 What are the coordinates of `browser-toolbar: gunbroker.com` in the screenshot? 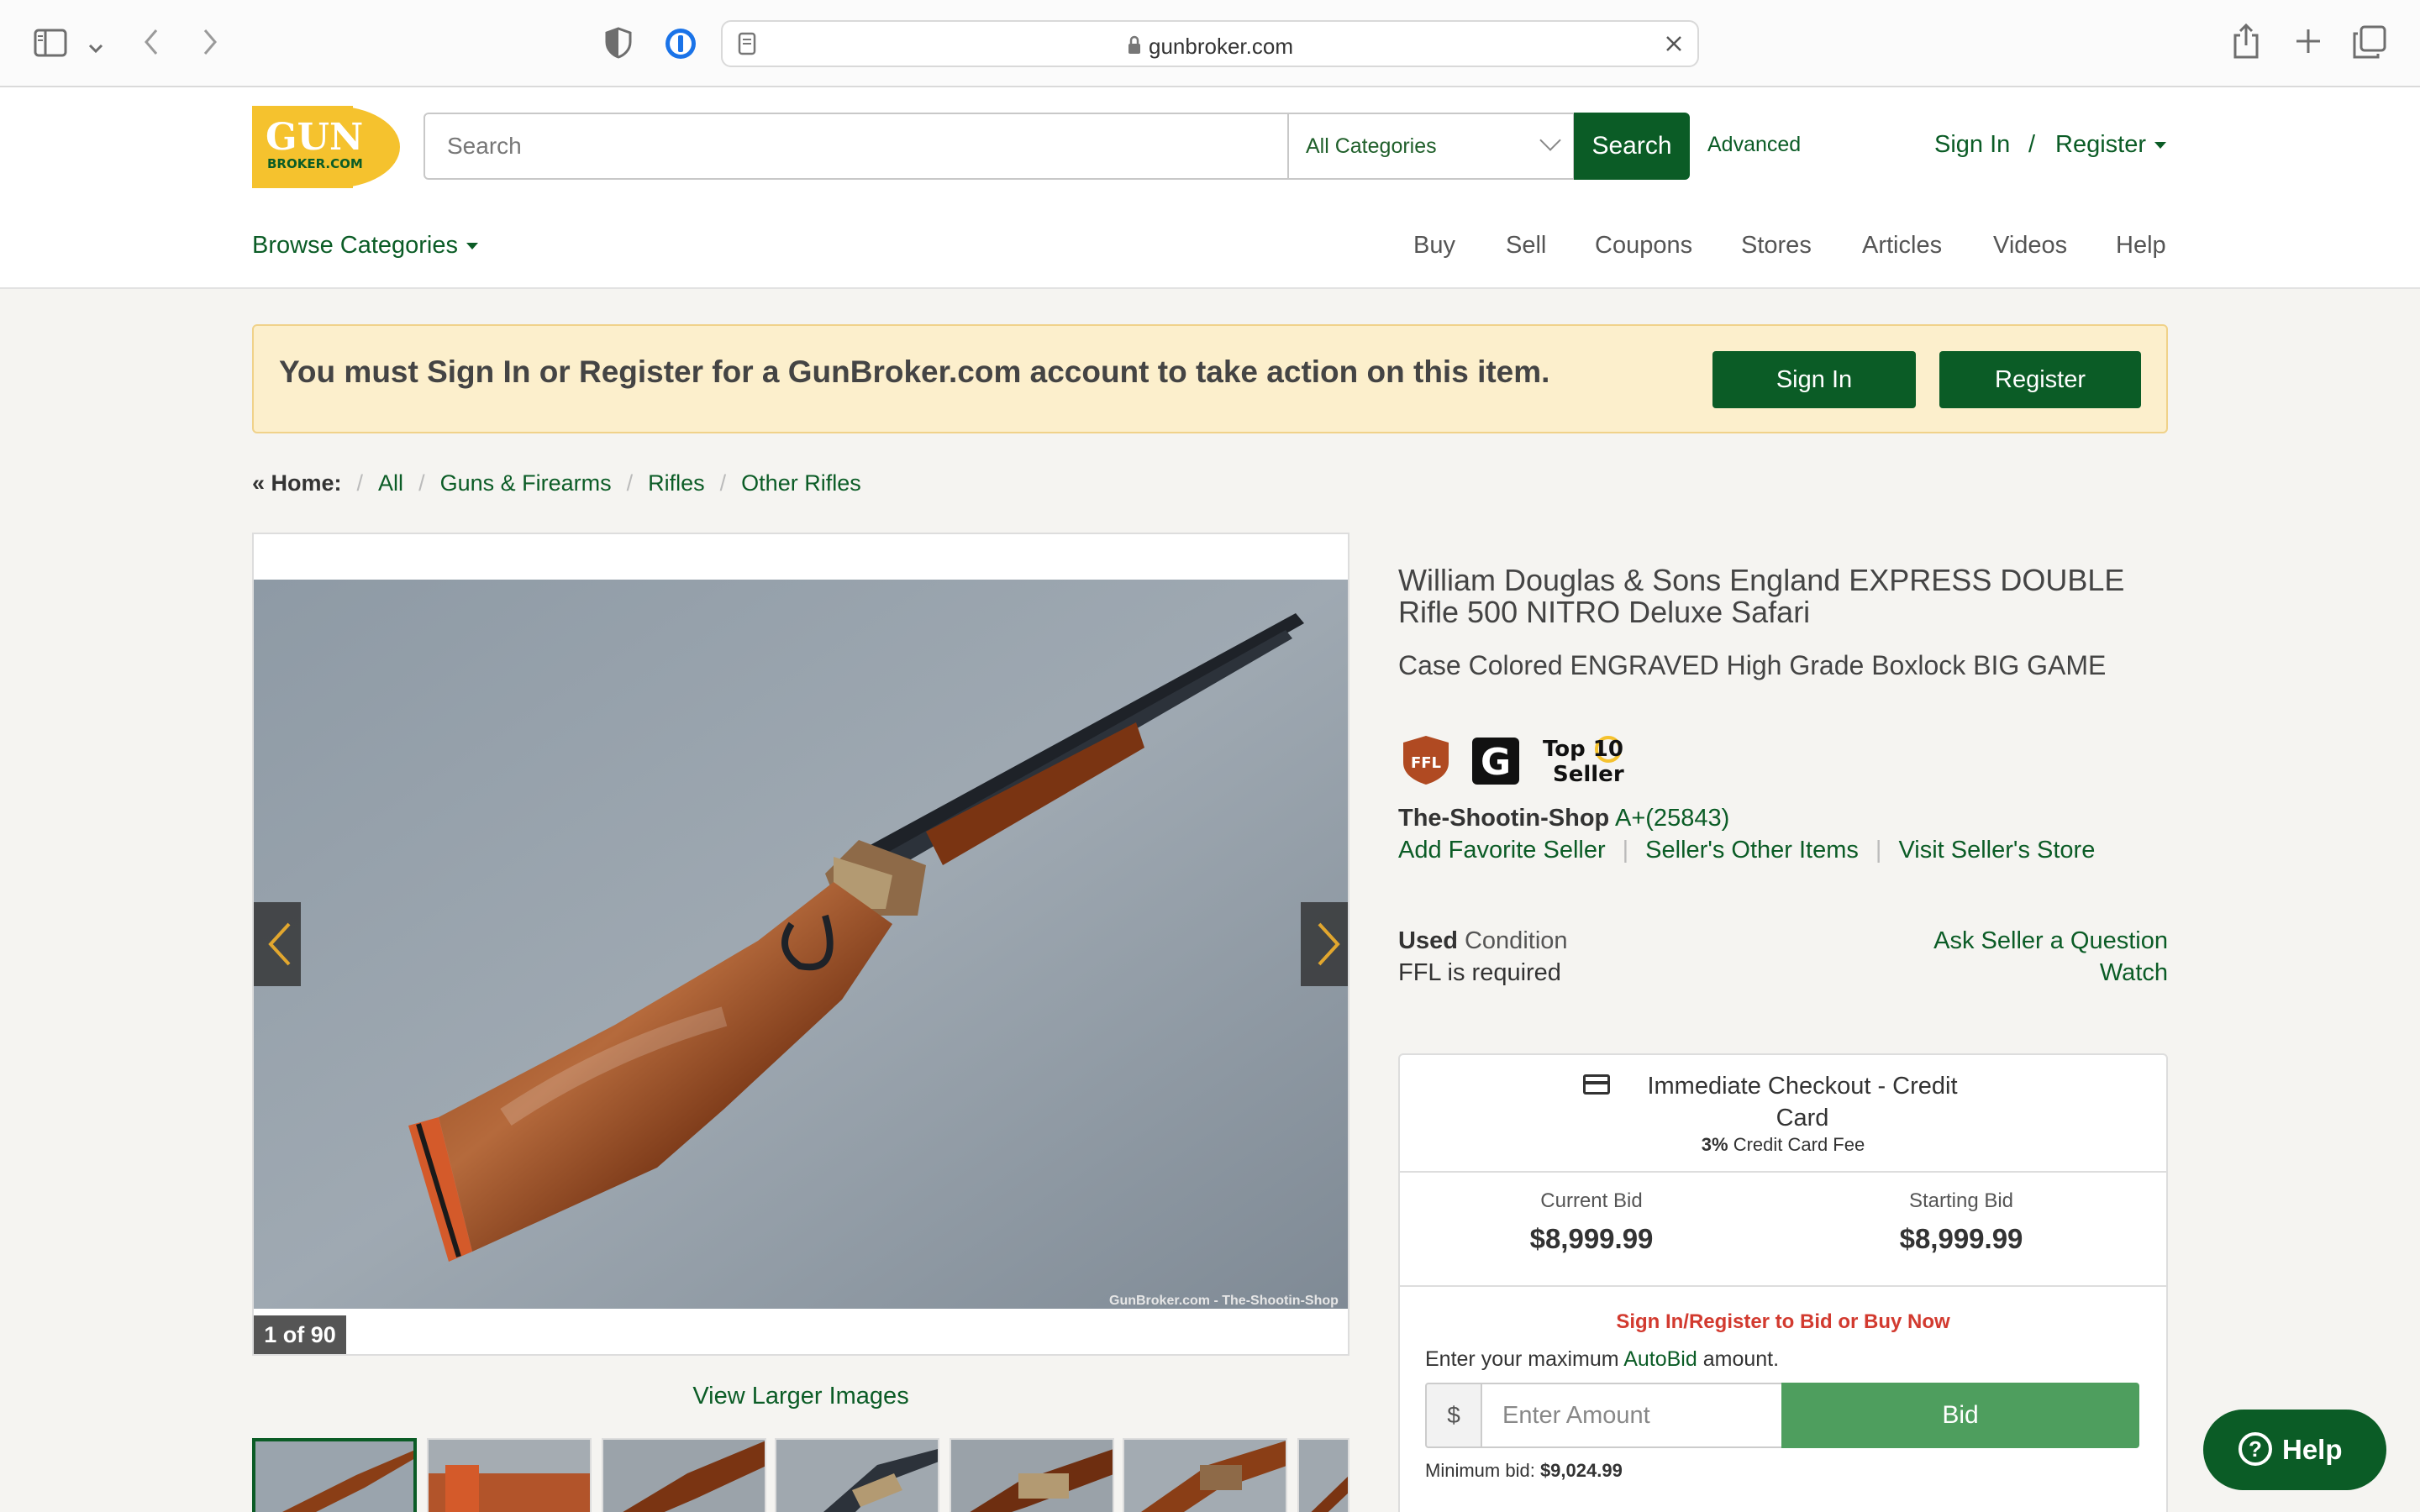 It's located at (1210, 43).